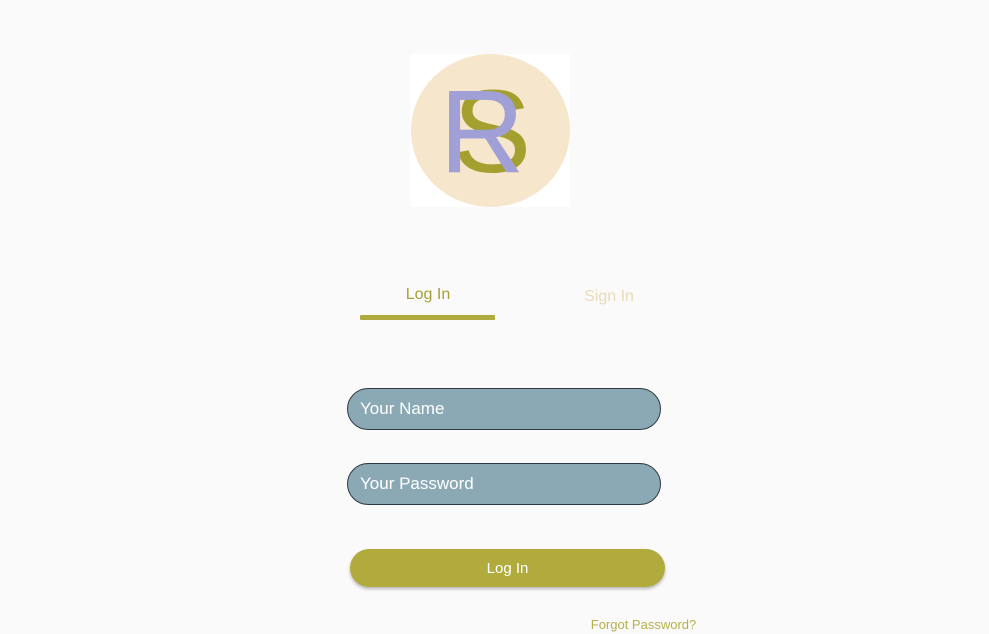  Describe the element at coordinates (507, 568) in the screenshot. I see `login-button: Log In` at that location.